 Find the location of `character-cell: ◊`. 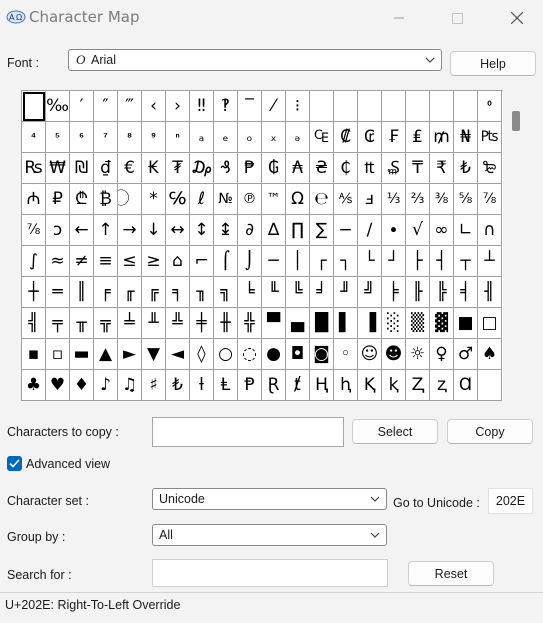

character-cell: ◊ is located at coordinates (202, 354).